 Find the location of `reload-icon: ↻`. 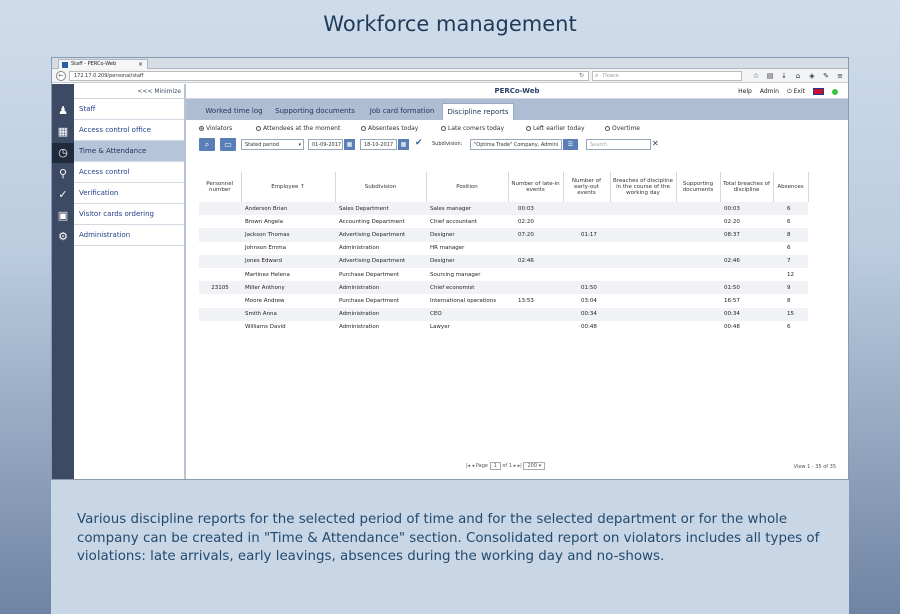

reload-icon: ↻ is located at coordinates (581, 76).